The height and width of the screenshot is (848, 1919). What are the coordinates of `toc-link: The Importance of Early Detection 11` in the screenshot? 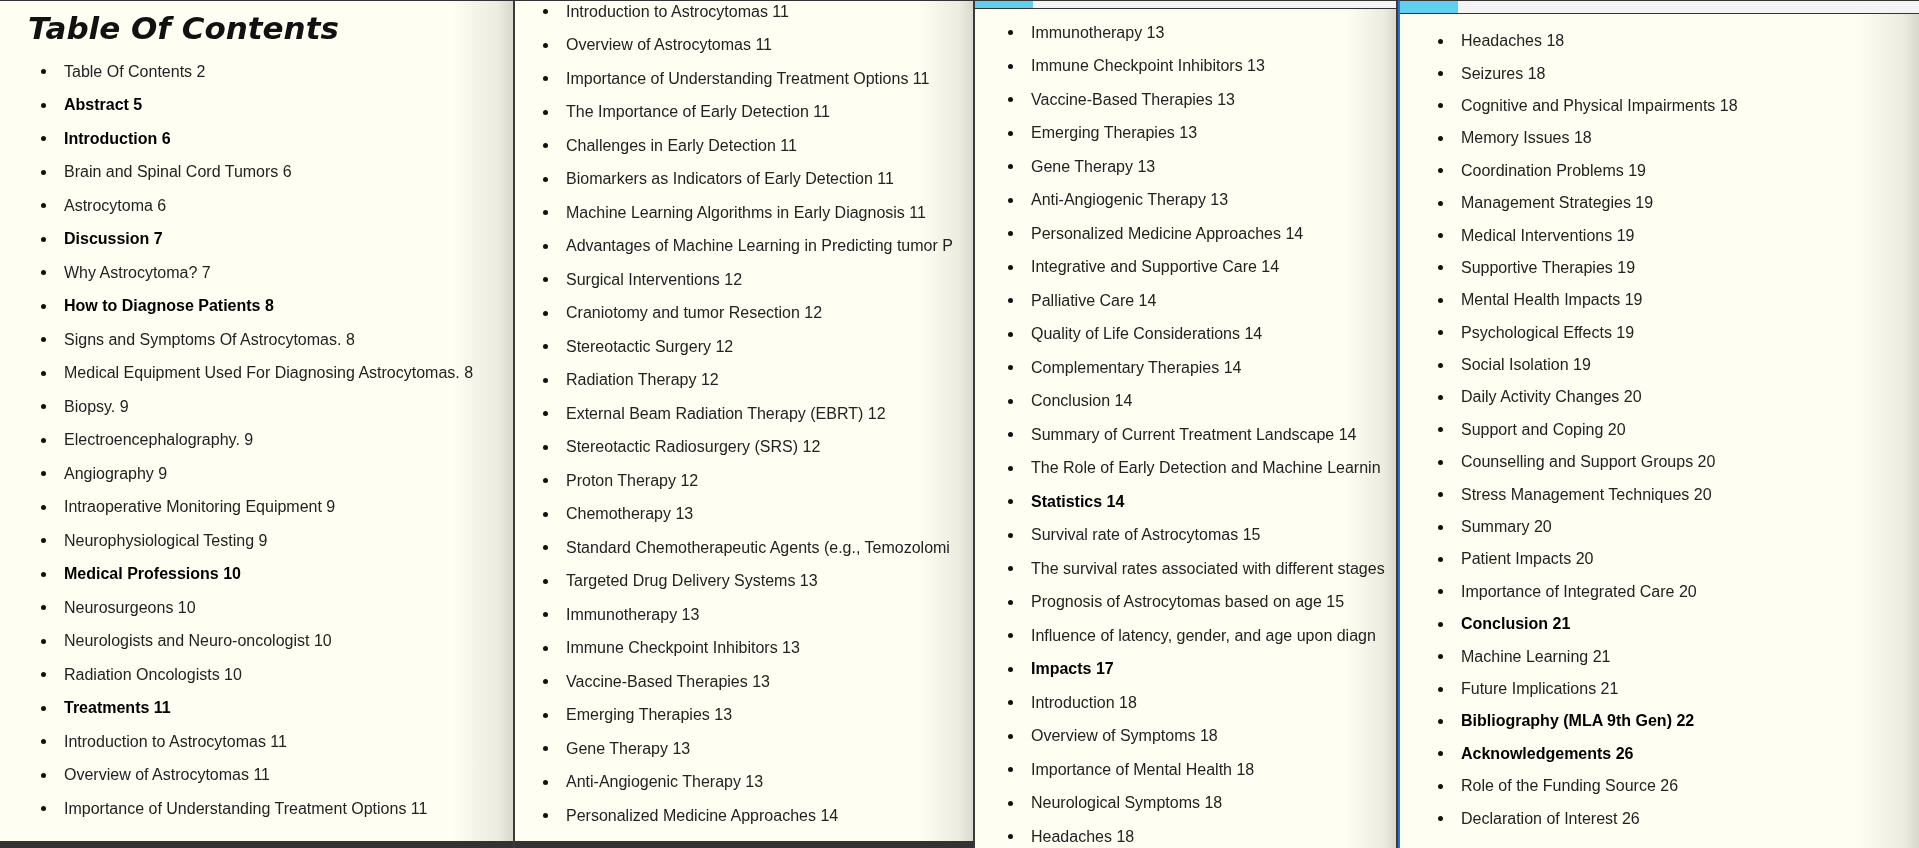 It's located at (698, 112).